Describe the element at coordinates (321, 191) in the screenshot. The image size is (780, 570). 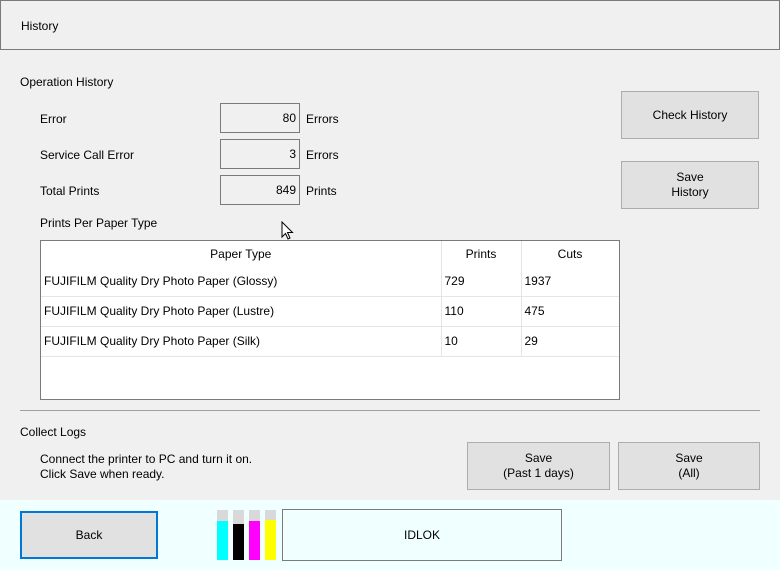
I see `total-prints-unit: Prints` at that location.